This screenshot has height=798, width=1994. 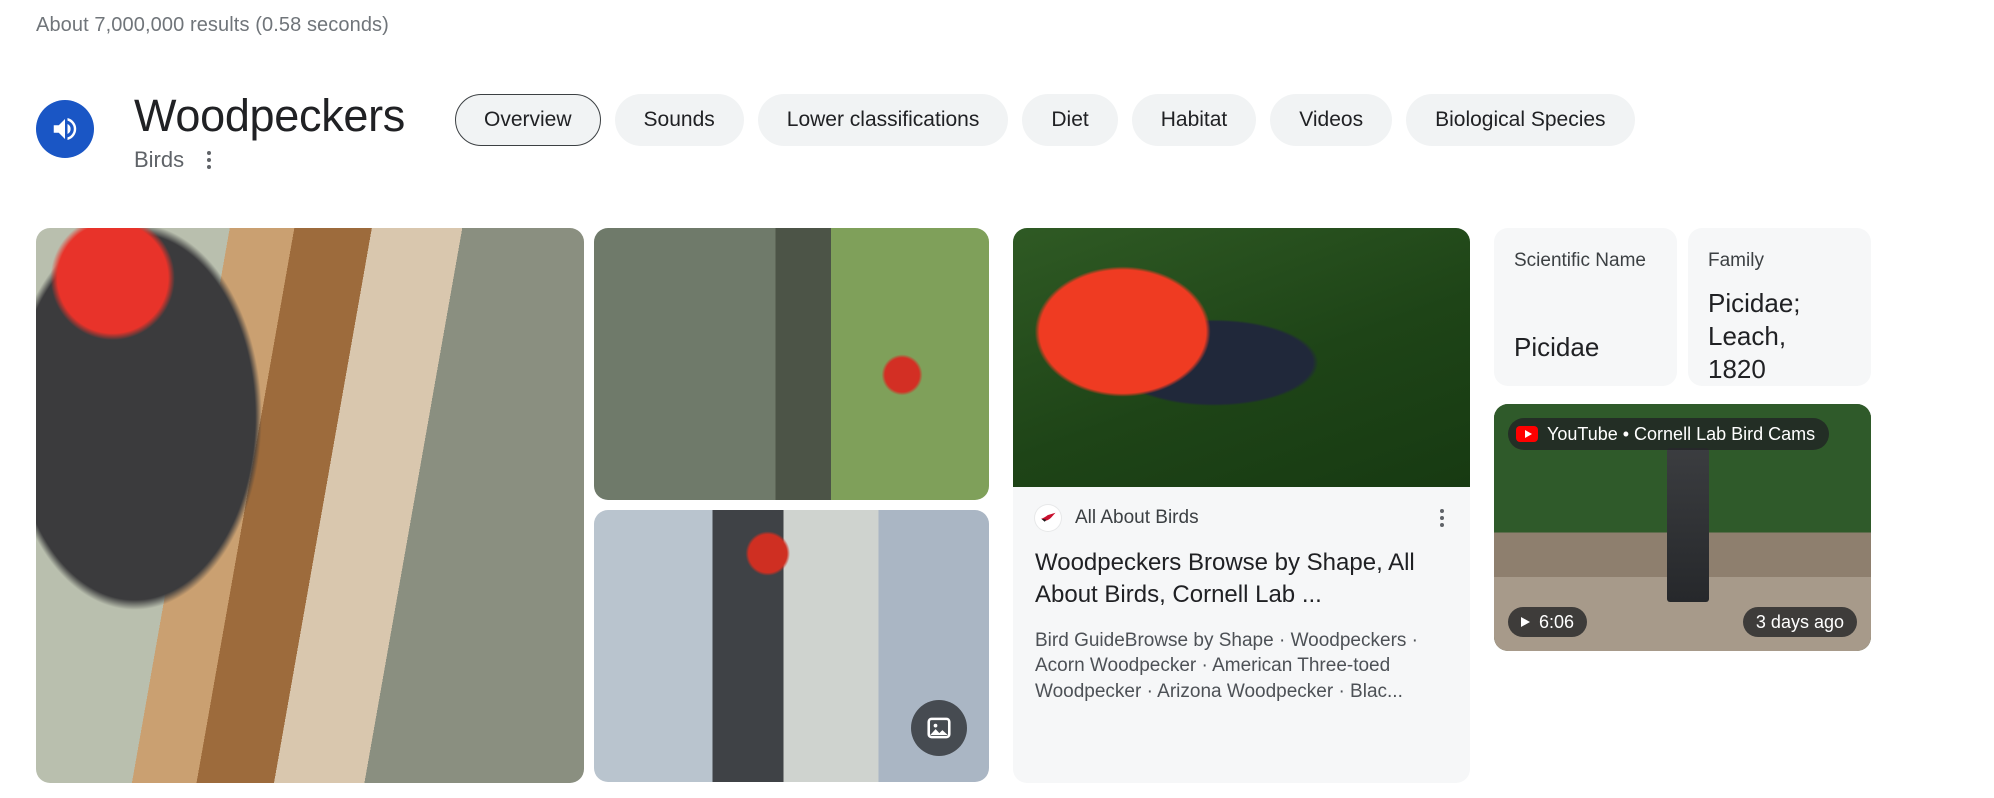 What do you see at coordinates (939, 728) in the screenshot?
I see `image-gallery-icon` at bounding box center [939, 728].